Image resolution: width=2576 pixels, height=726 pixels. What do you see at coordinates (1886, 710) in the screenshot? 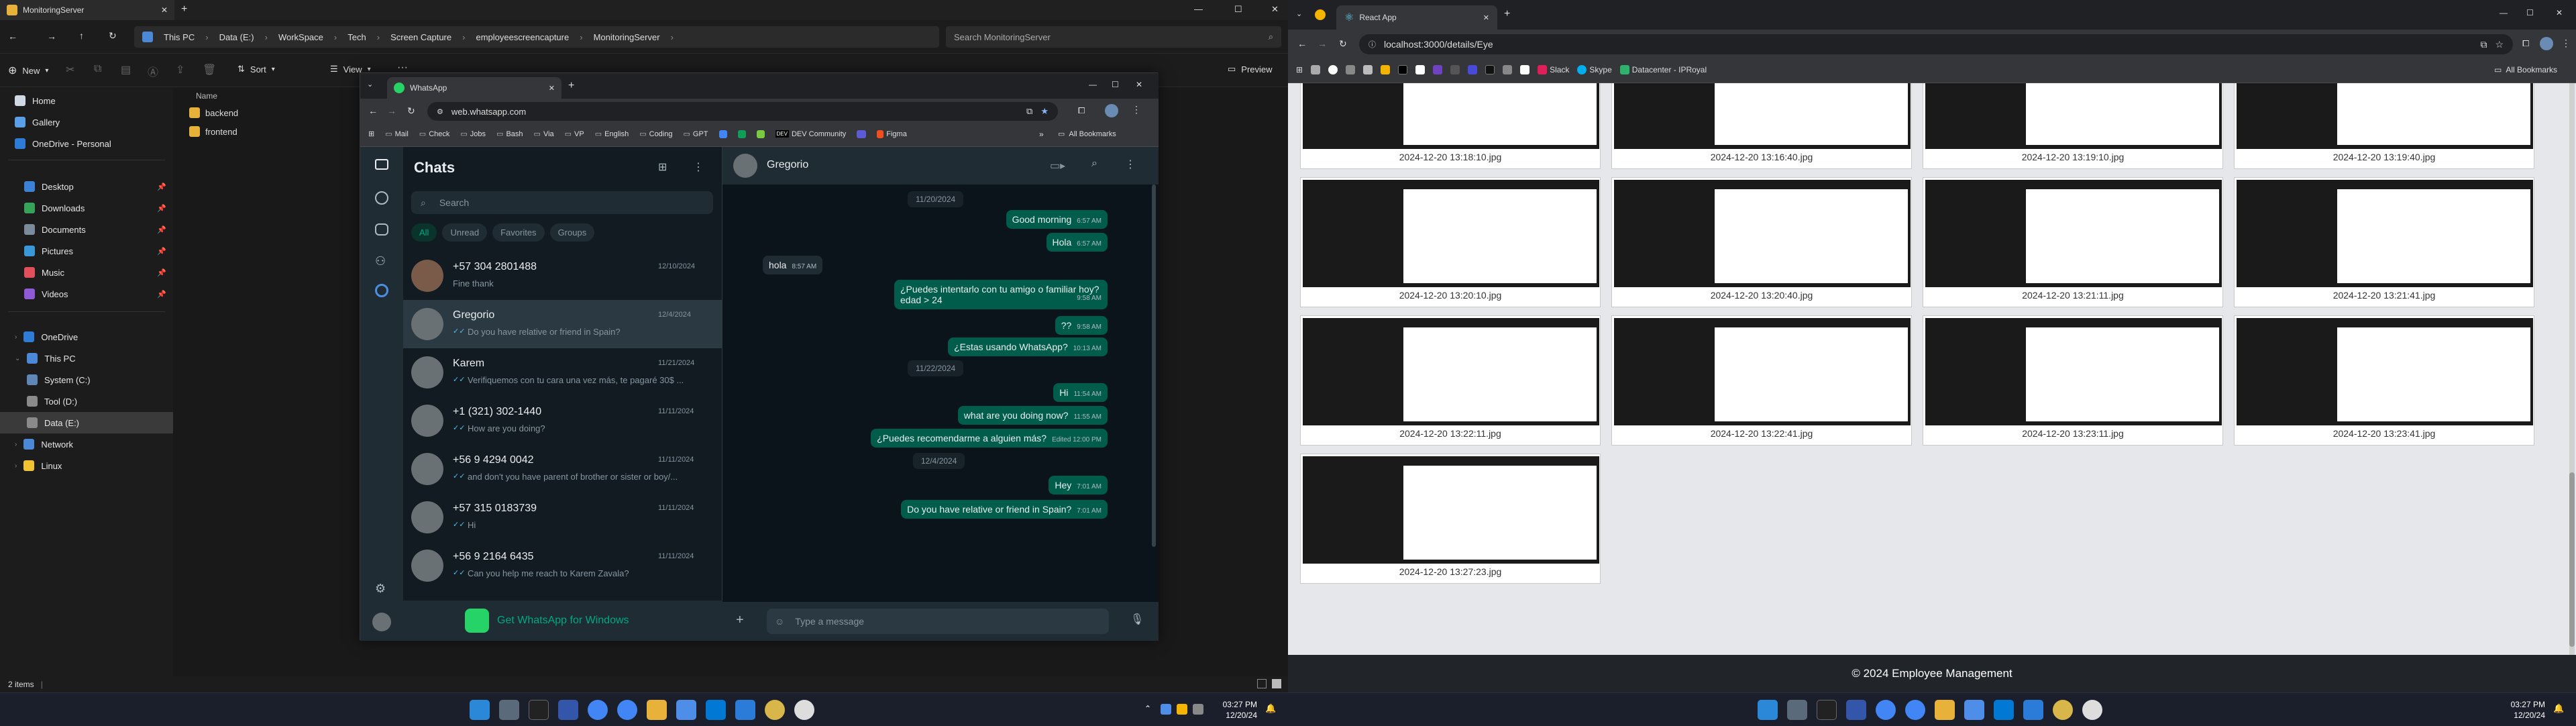
I see `chrome-icon` at bounding box center [1886, 710].